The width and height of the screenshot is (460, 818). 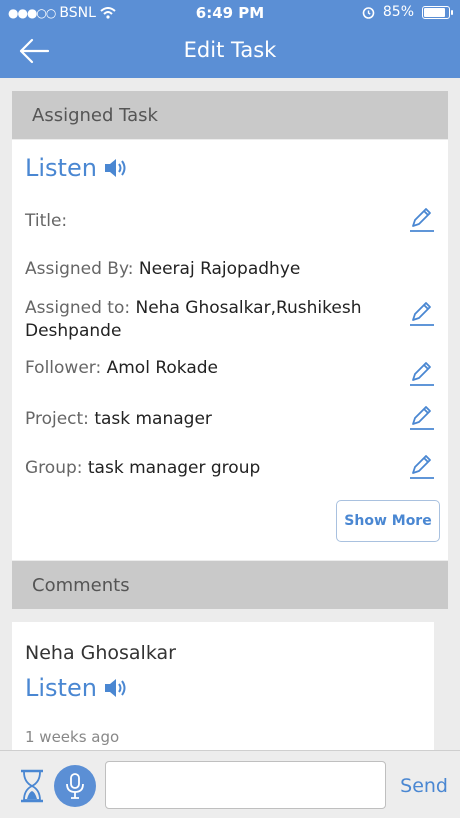 I want to click on battery-percent: 85%, so click(x=398, y=12).